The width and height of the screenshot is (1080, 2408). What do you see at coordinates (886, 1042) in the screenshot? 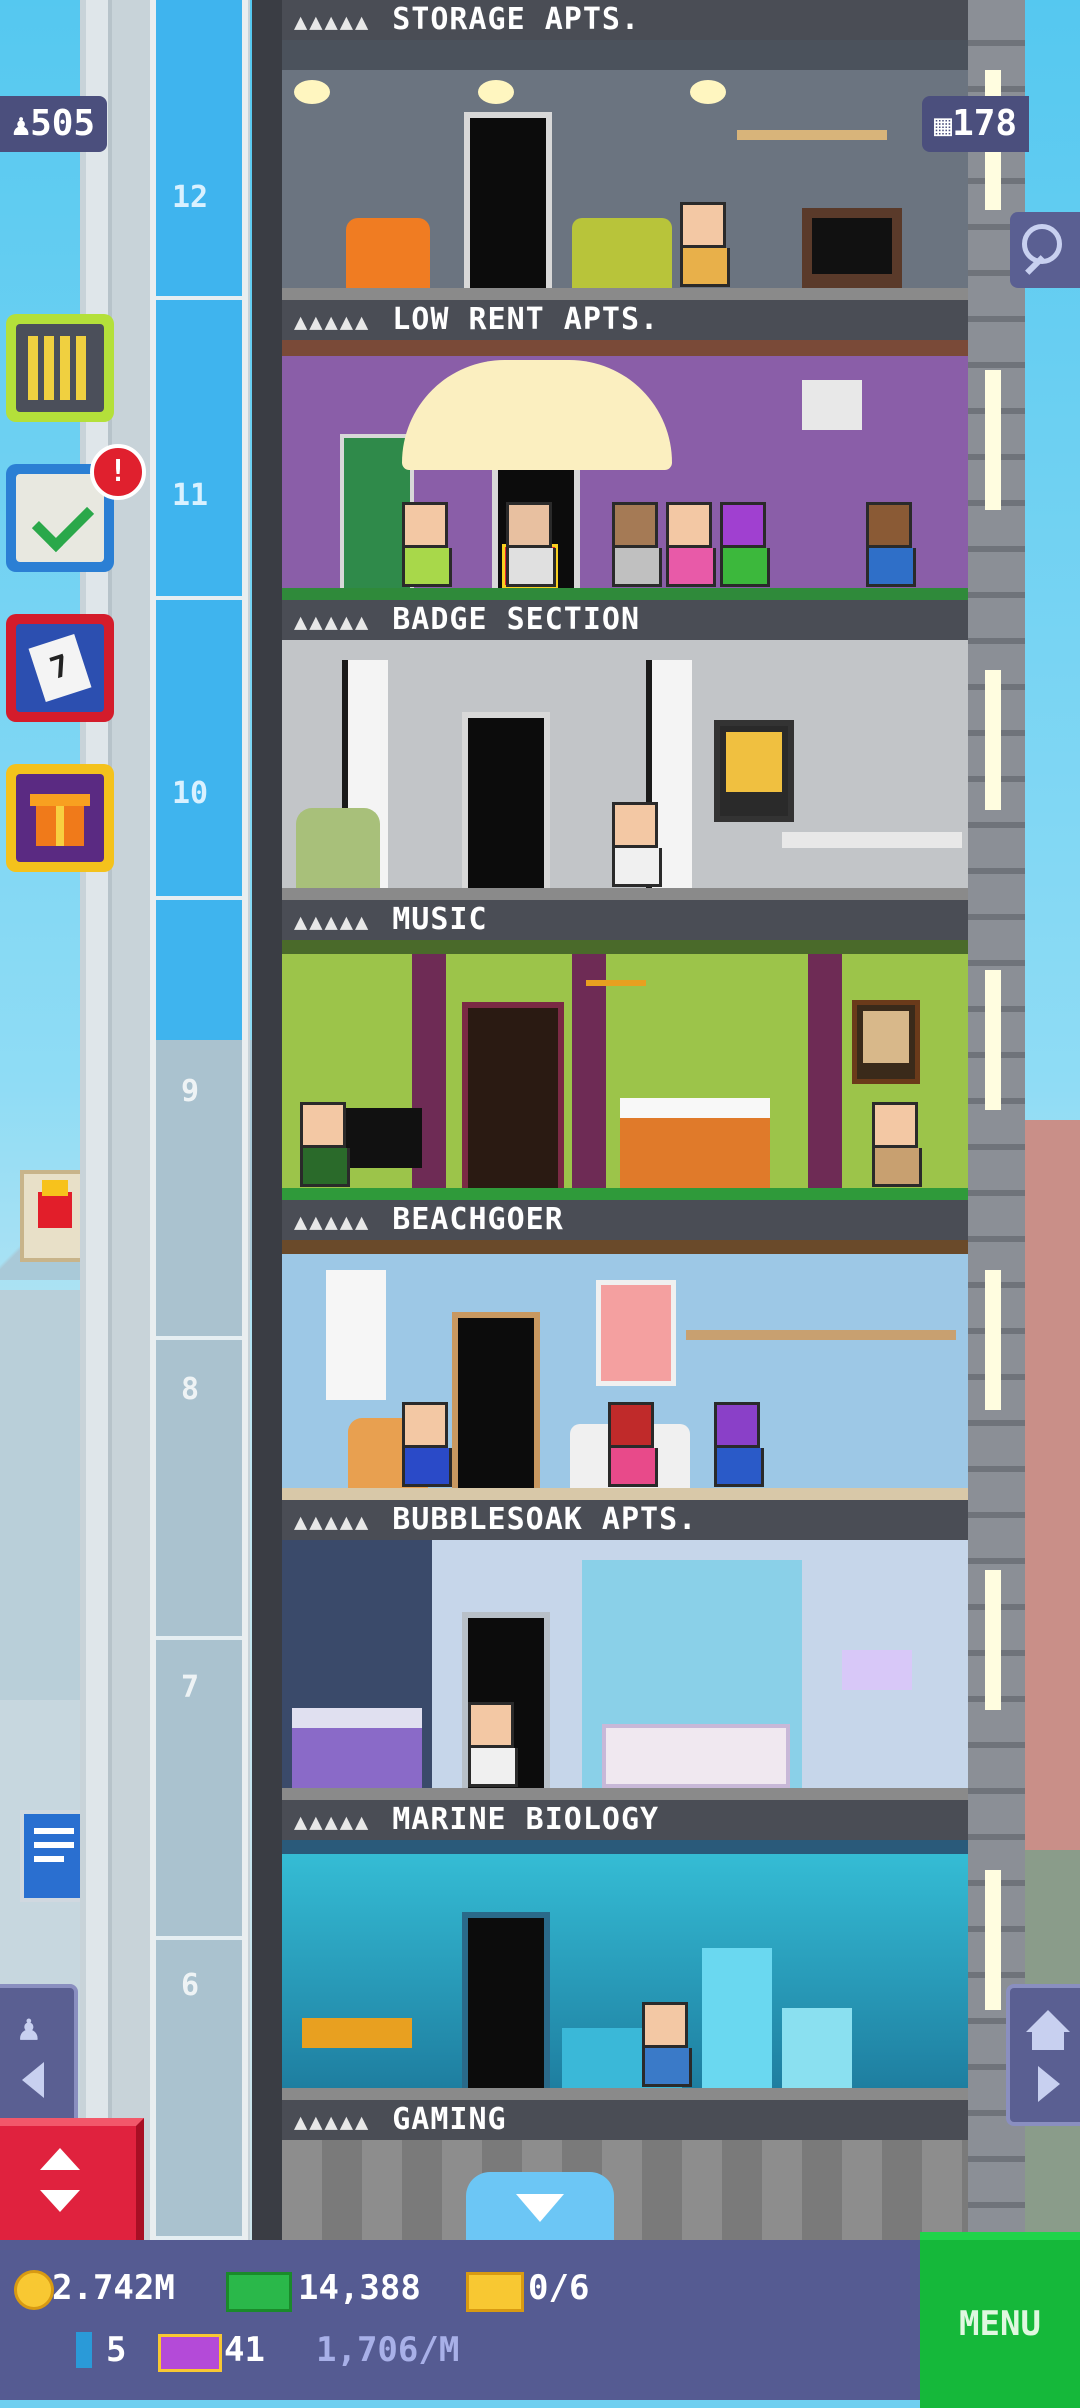
I see `framed-map` at bounding box center [886, 1042].